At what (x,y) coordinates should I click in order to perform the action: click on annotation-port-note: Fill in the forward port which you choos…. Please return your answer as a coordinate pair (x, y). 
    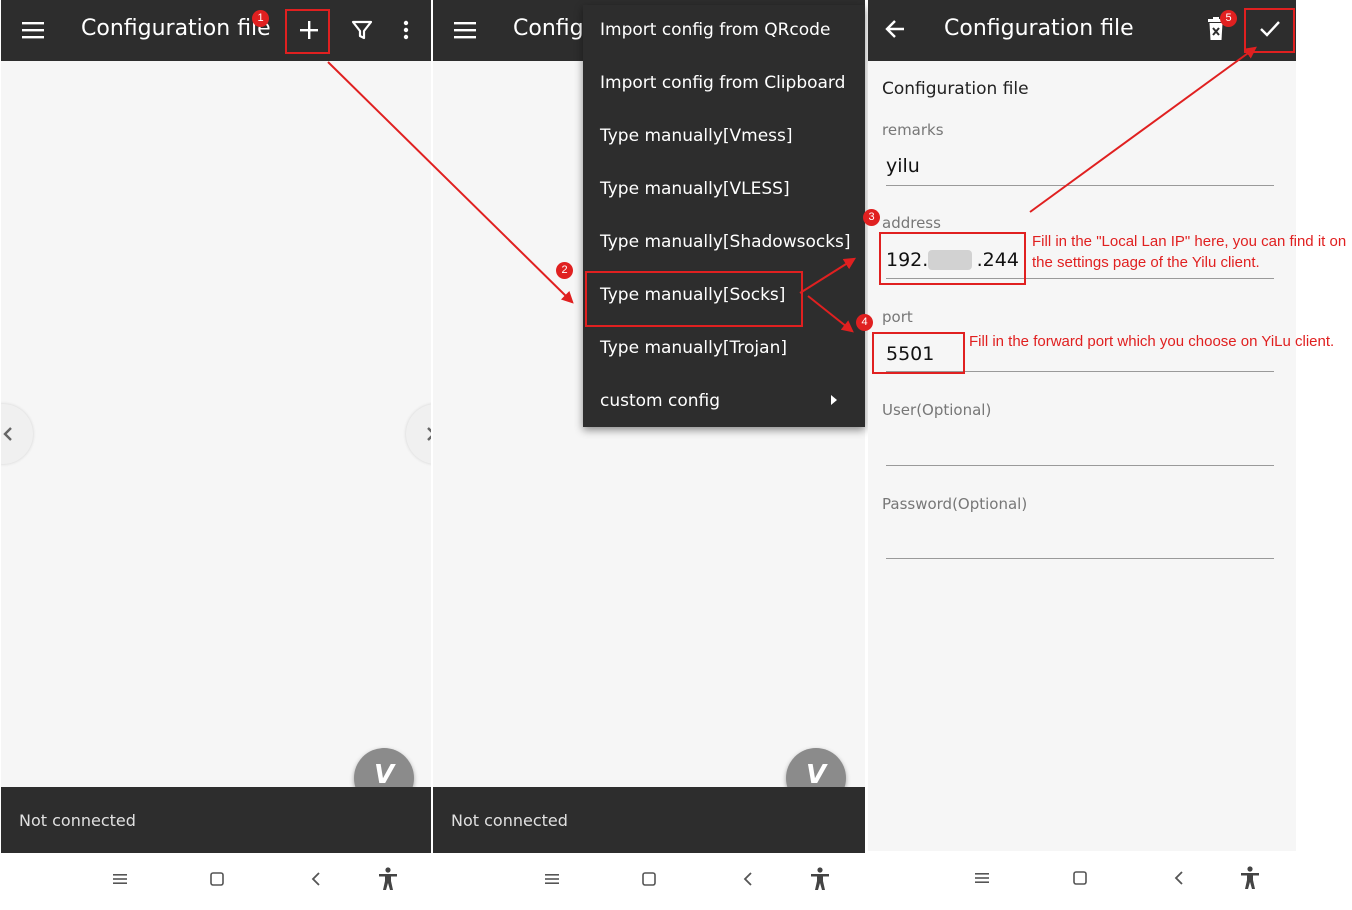
    Looking at the image, I should click on (1152, 341).